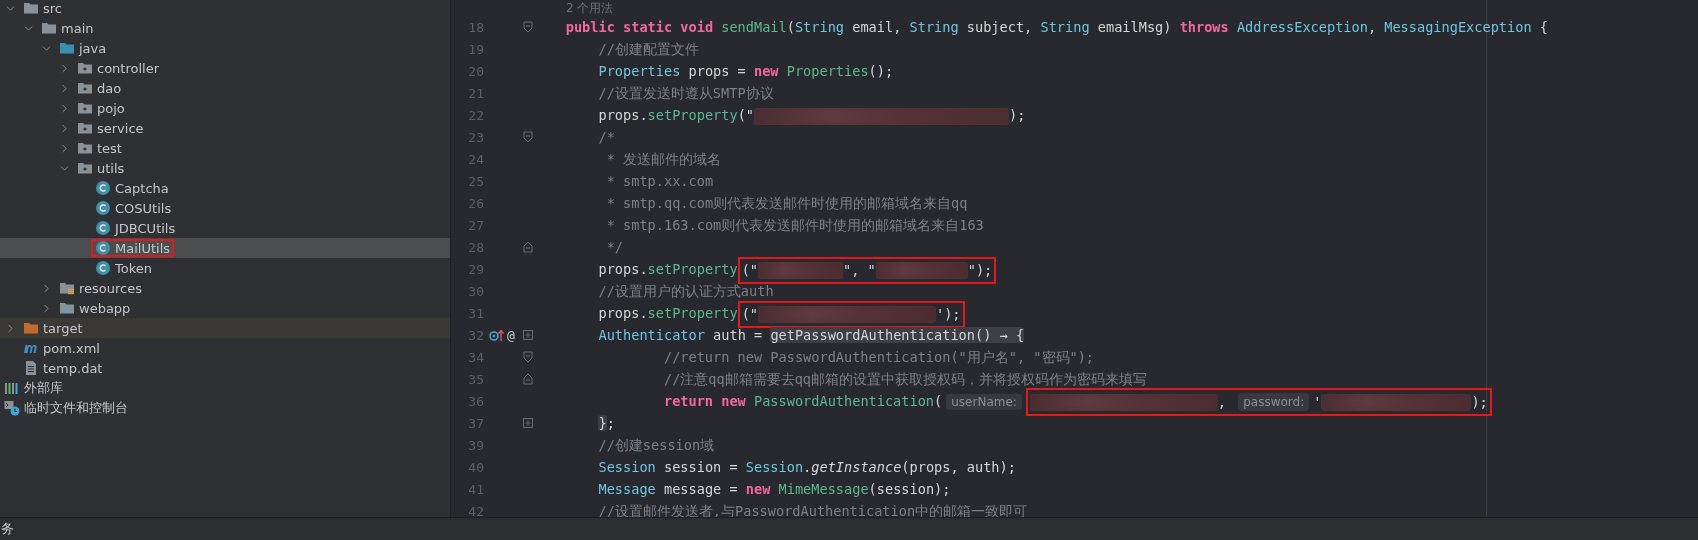 The height and width of the screenshot is (540, 1698). Describe the element at coordinates (225, 108) in the screenshot. I see `tree-item: pojo` at that location.